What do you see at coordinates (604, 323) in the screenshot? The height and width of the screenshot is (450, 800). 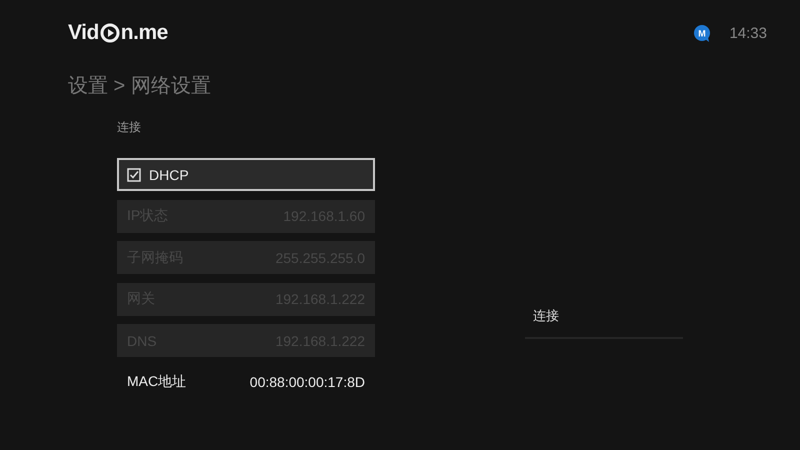 I see `menu-item: 连接` at bounding box center [604, 323].